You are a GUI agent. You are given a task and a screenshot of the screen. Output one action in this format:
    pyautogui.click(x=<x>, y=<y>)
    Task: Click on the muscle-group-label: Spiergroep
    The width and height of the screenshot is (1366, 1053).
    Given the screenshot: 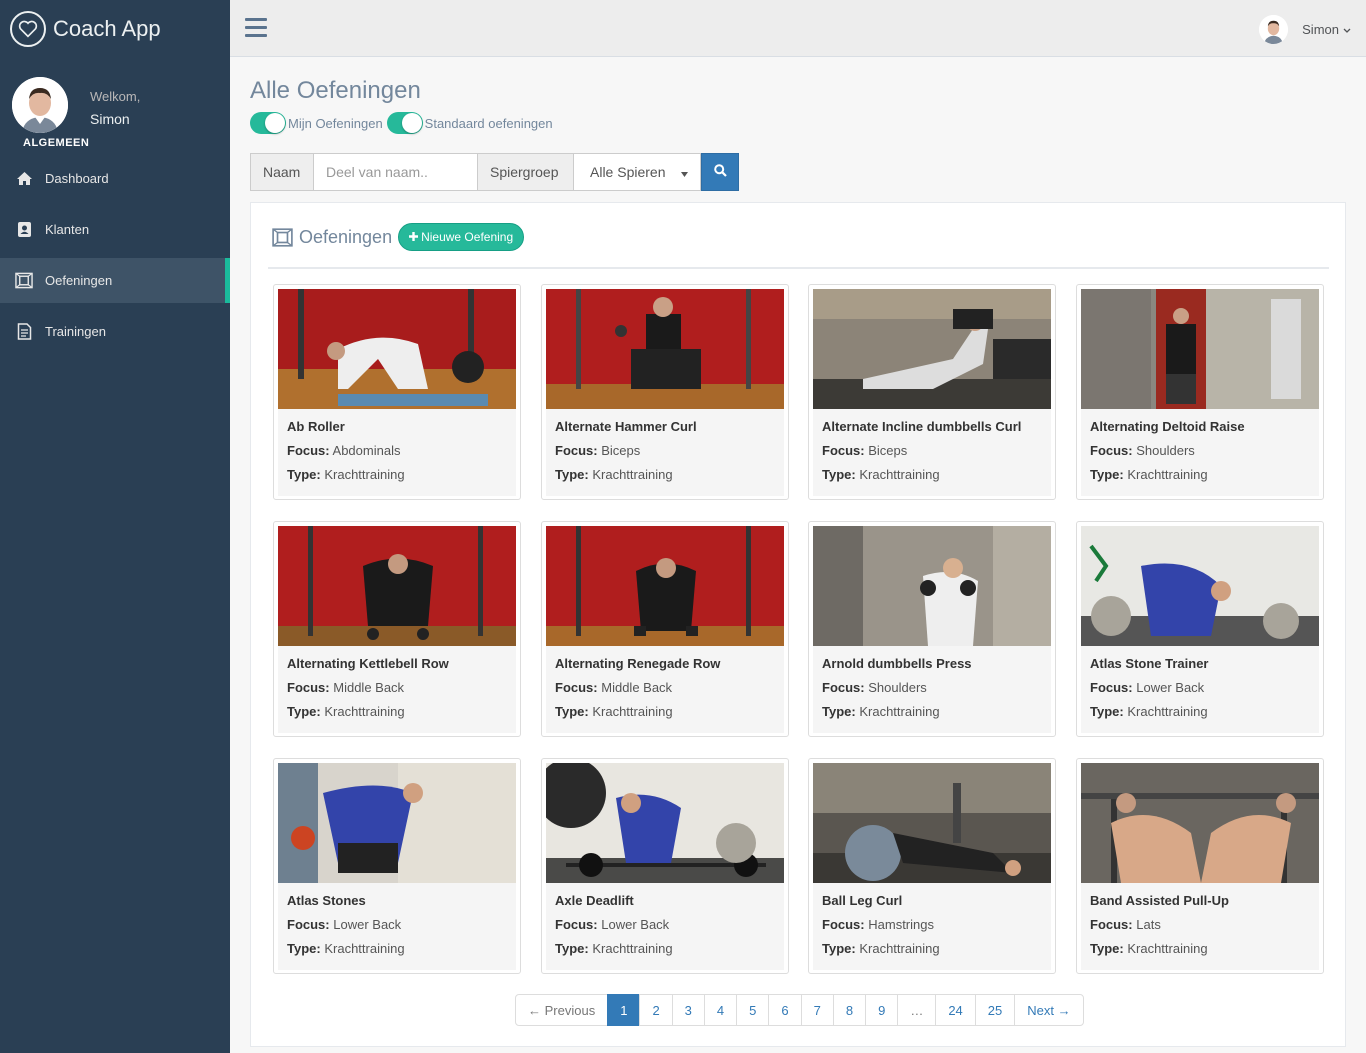 What is the action you would take?
    pyautogui.click(x=526, y=172)
    